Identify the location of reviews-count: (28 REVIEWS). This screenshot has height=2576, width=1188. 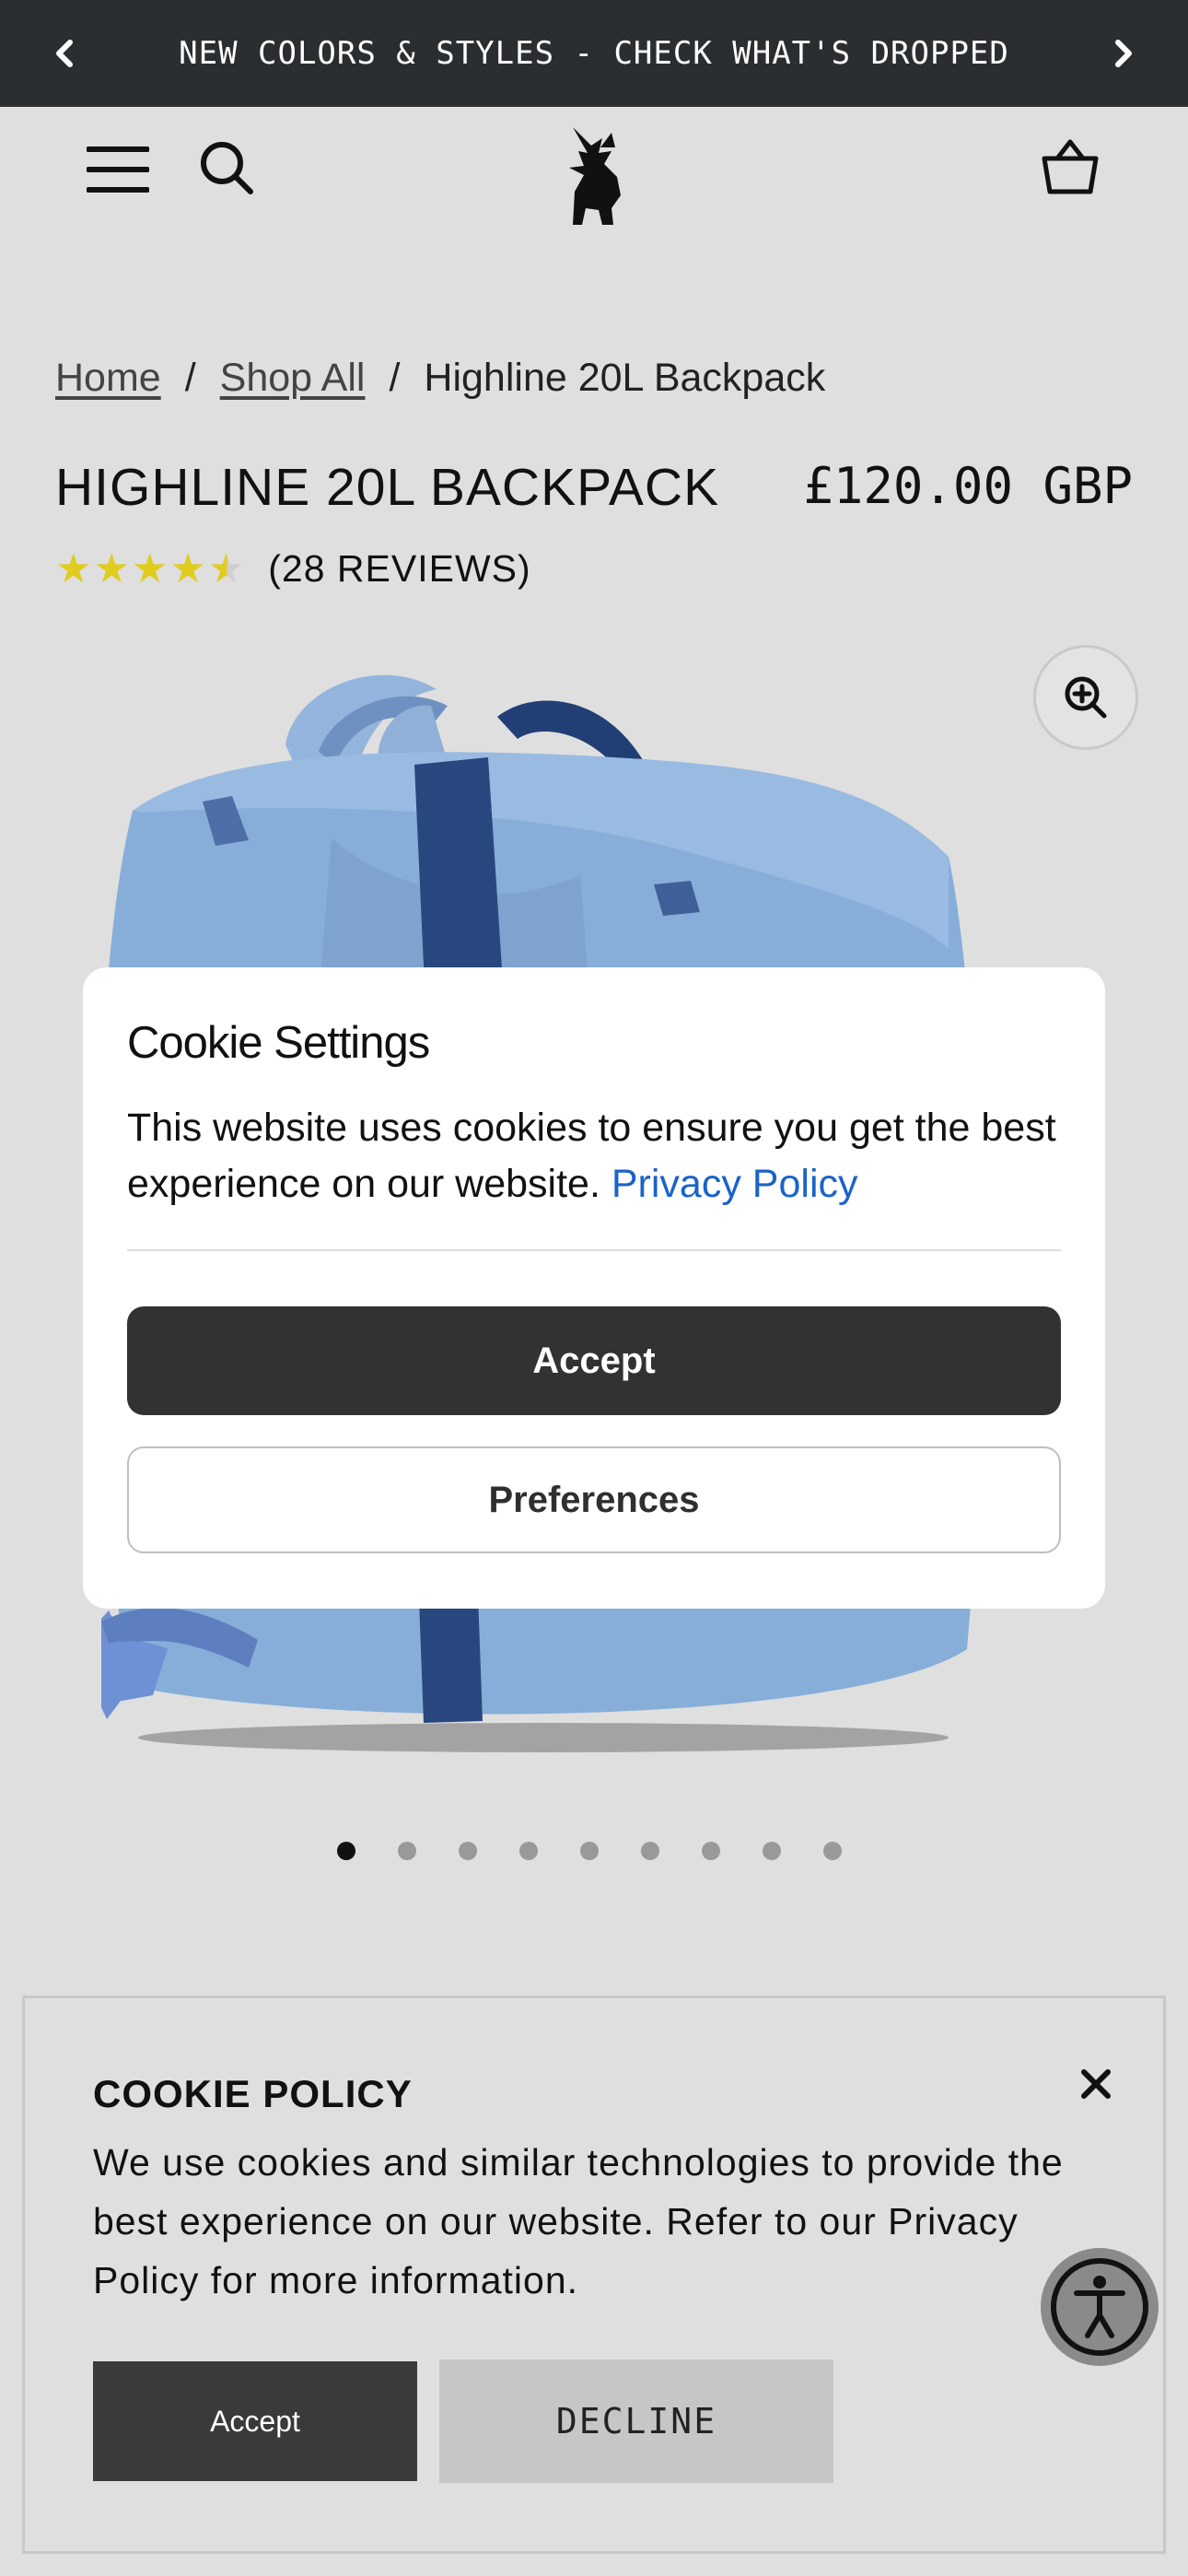
(399, 569).